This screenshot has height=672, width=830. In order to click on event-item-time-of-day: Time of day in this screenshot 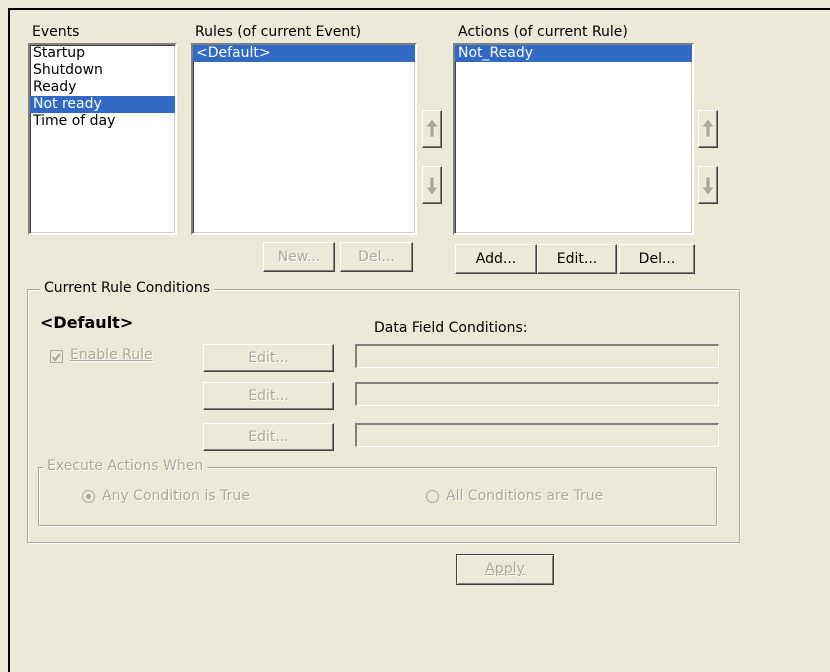, I will do `click(102, 121)`.